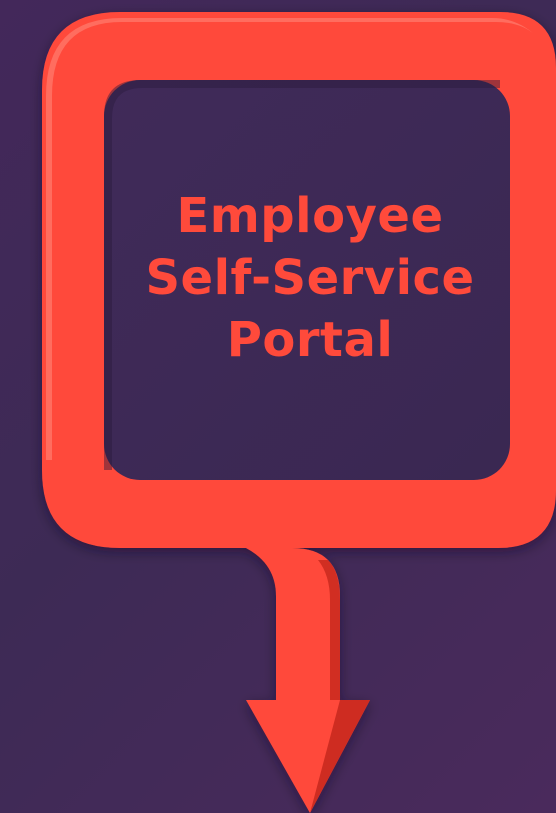 The height and width of the screenshot is (813, 556). I want to click on title-line-1: Employee, so click(310, 216).